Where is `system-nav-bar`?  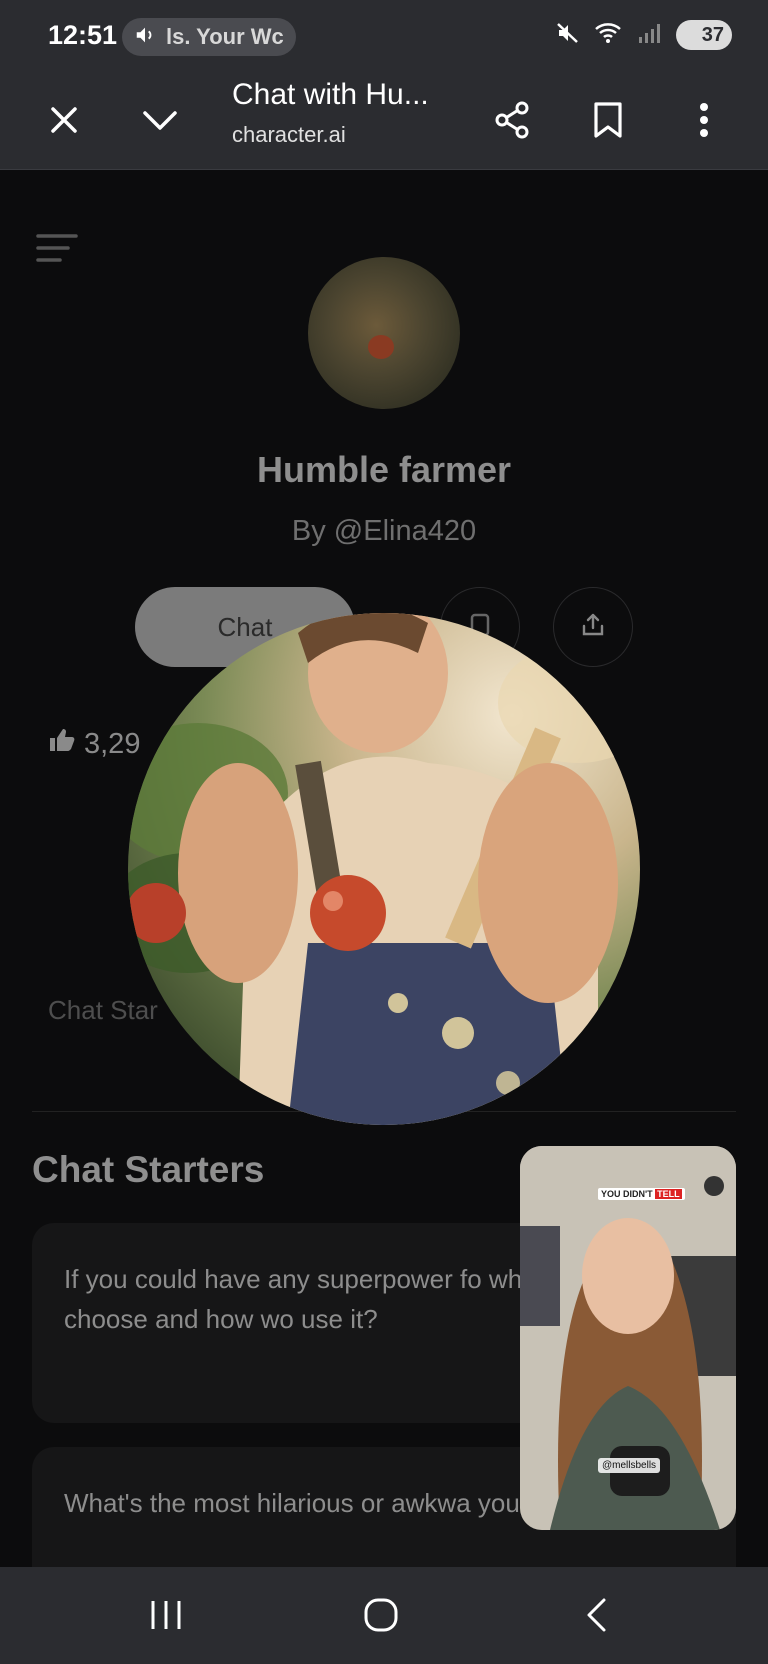 system-nav-bar is located at coordinates (384, 1615).